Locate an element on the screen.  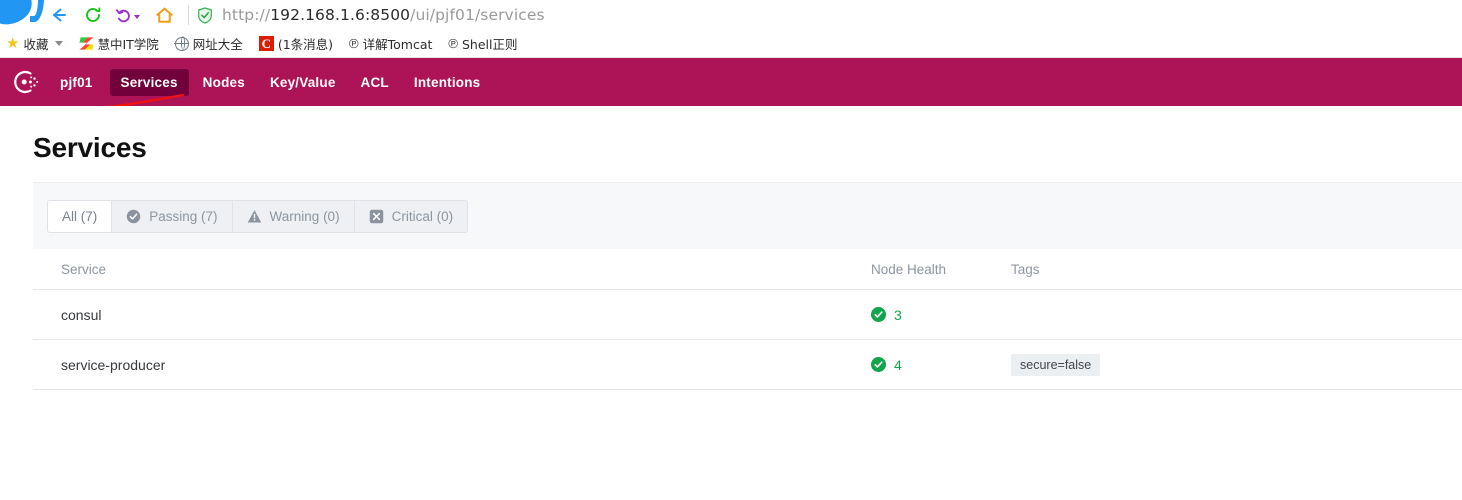
bookmark-label: Shell正则 is located at coordinates (490, 44).